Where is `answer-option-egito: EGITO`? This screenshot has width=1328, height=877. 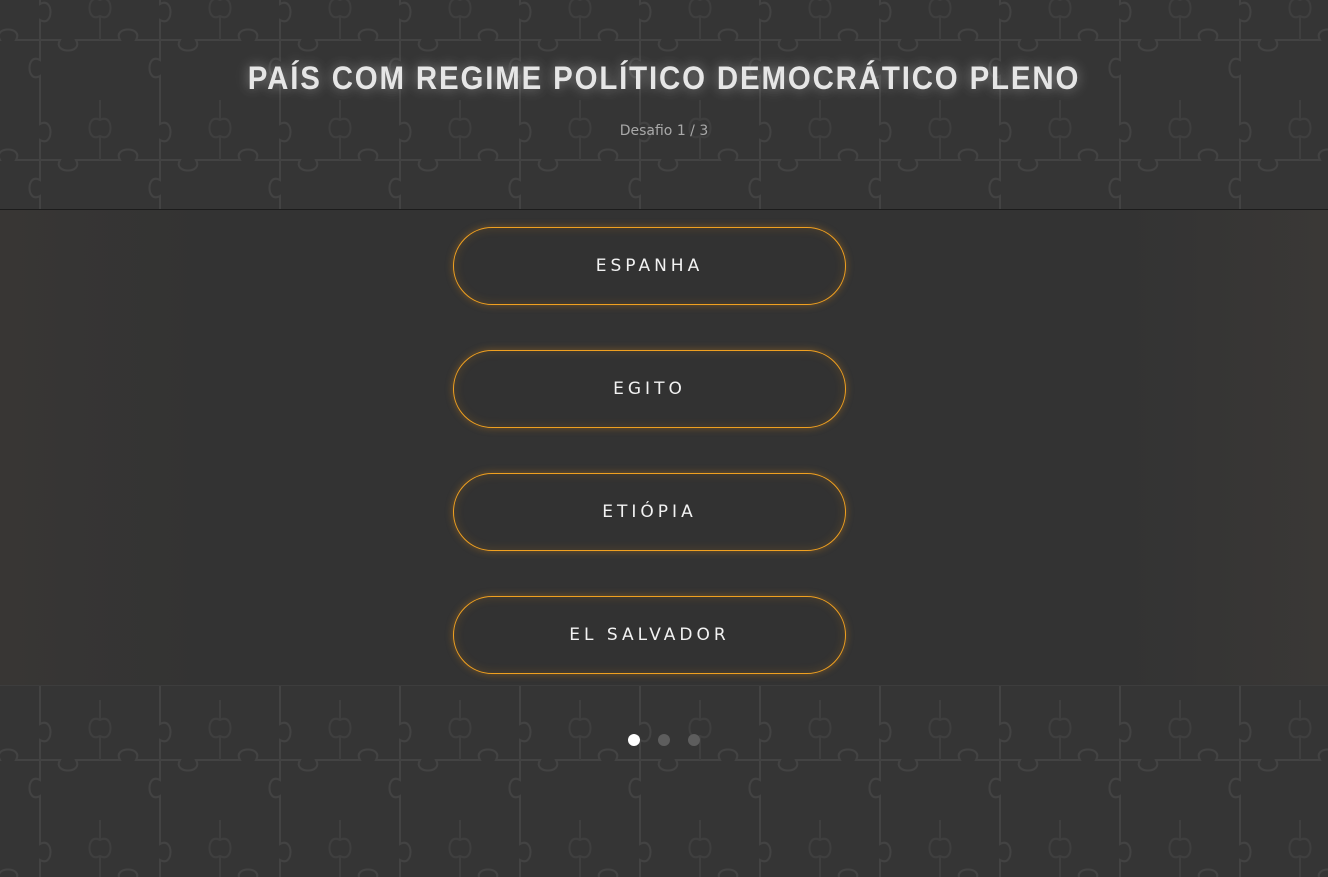 answer-option-egito: EGITO is located at coordinates (649, 389).